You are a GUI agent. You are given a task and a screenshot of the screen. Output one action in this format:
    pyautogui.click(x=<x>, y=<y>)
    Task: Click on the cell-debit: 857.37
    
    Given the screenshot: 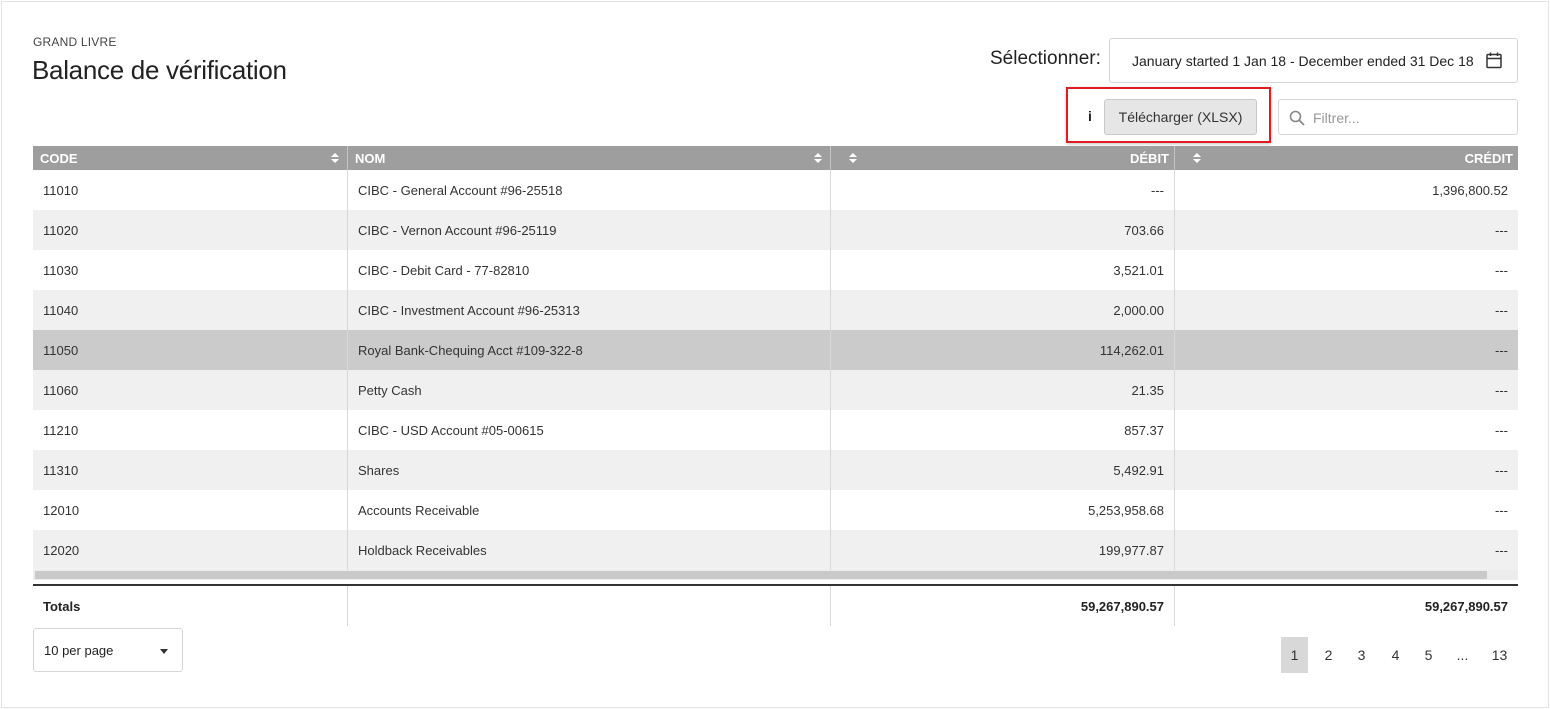 What is the action you would take?
    pyautogui.click(x=1003, y=430)
    